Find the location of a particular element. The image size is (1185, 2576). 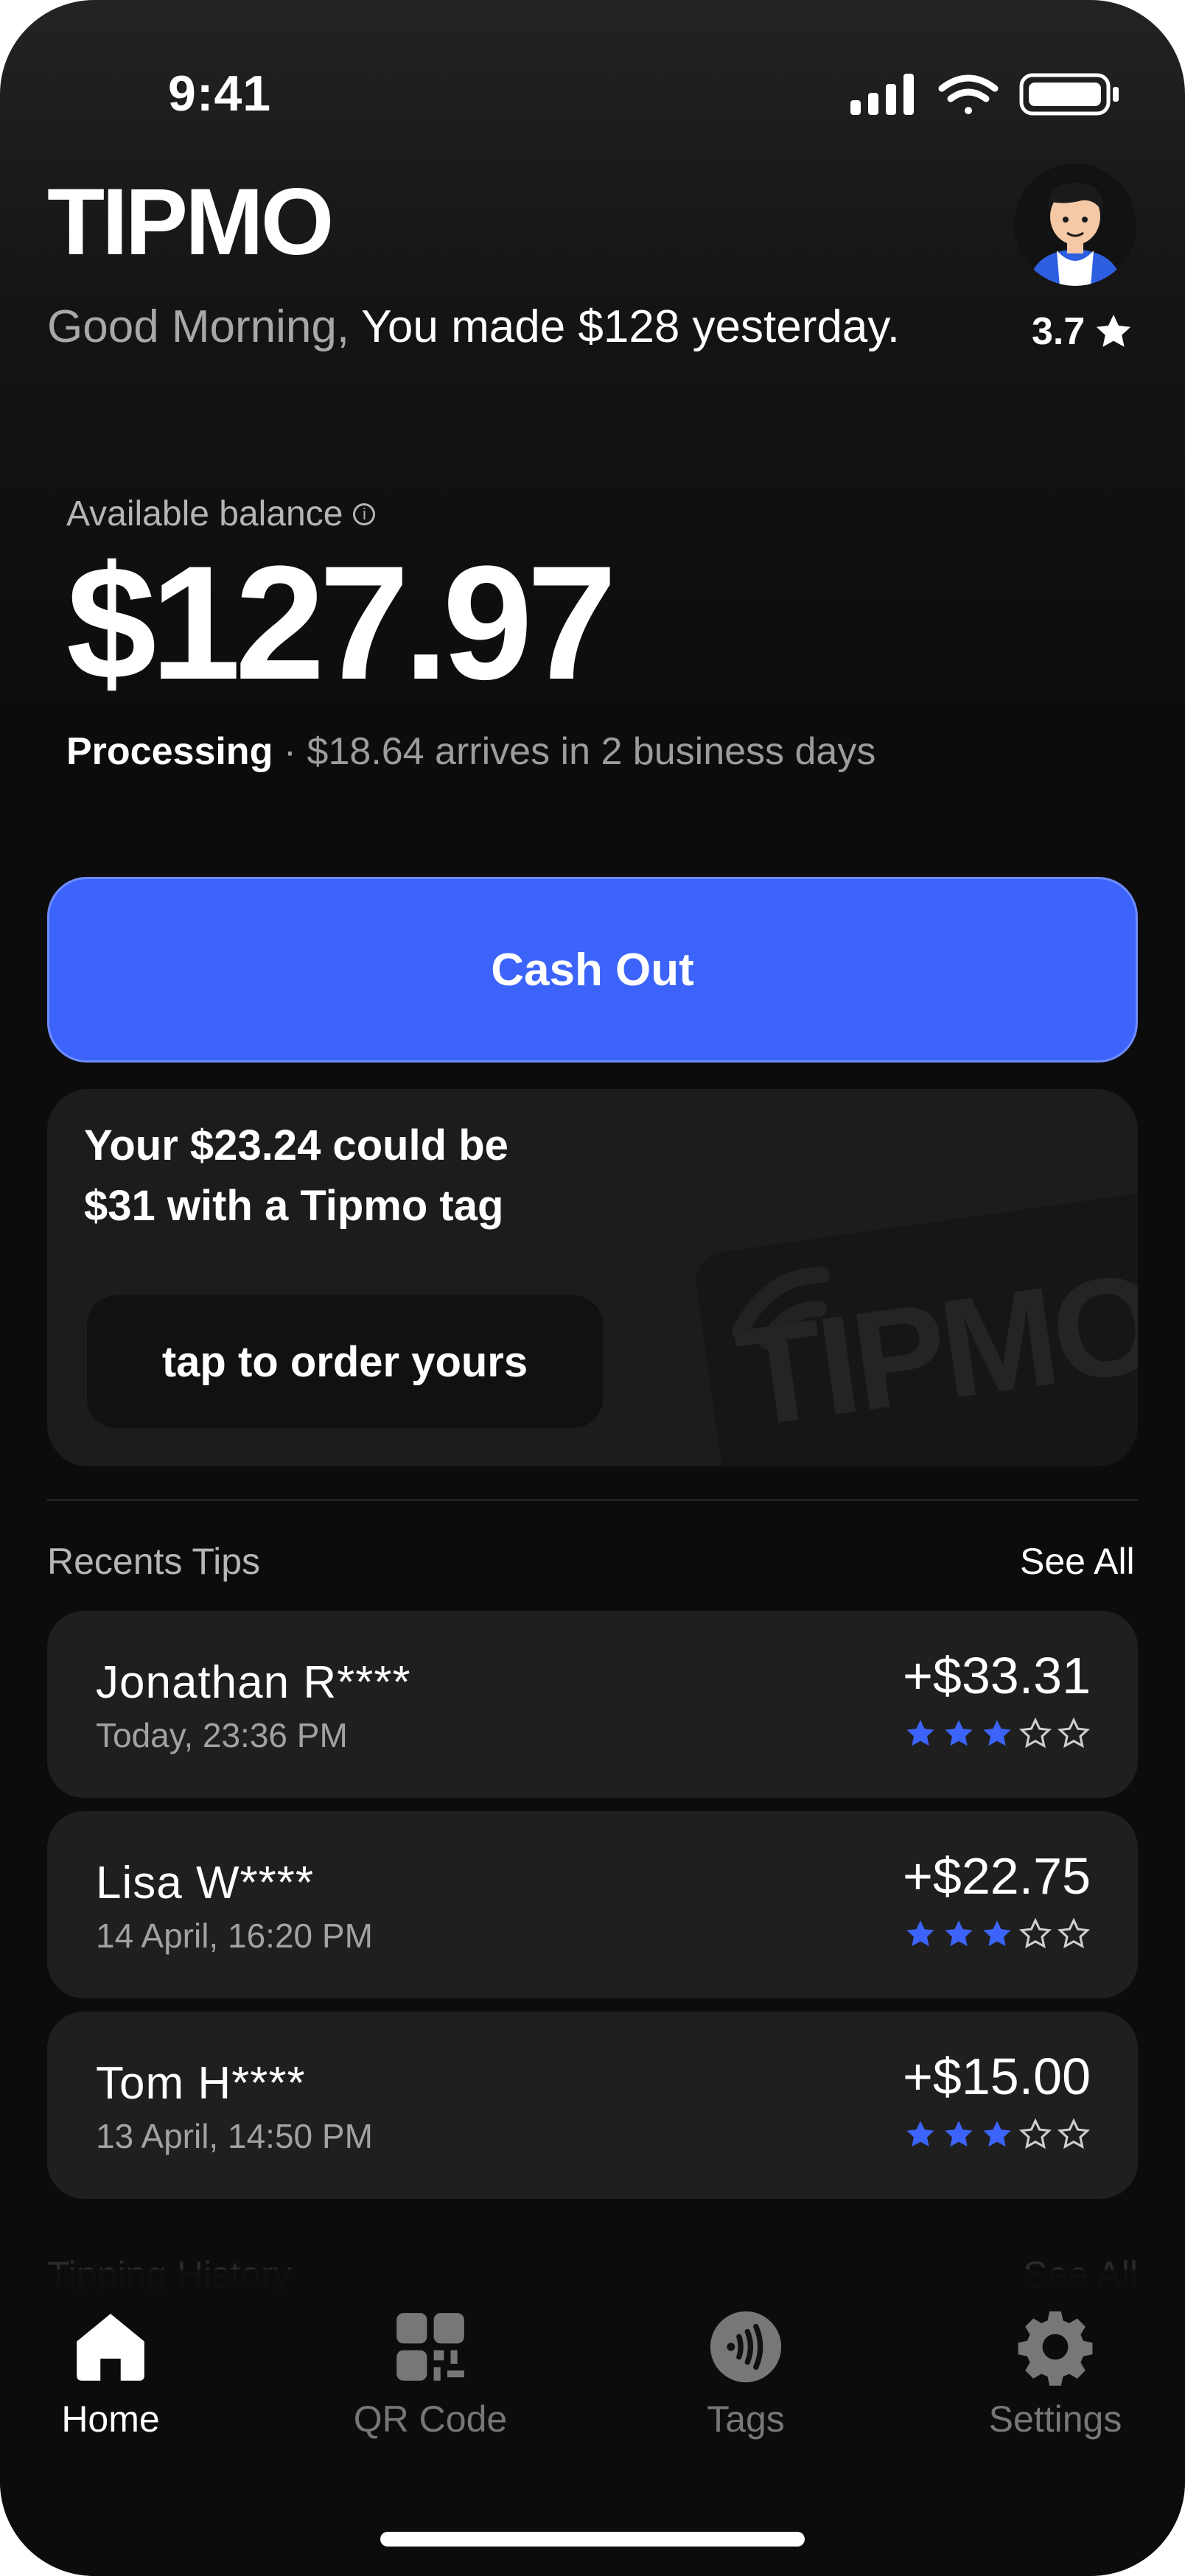

tab-tags: Tags is located at coordinates (745, 2373).